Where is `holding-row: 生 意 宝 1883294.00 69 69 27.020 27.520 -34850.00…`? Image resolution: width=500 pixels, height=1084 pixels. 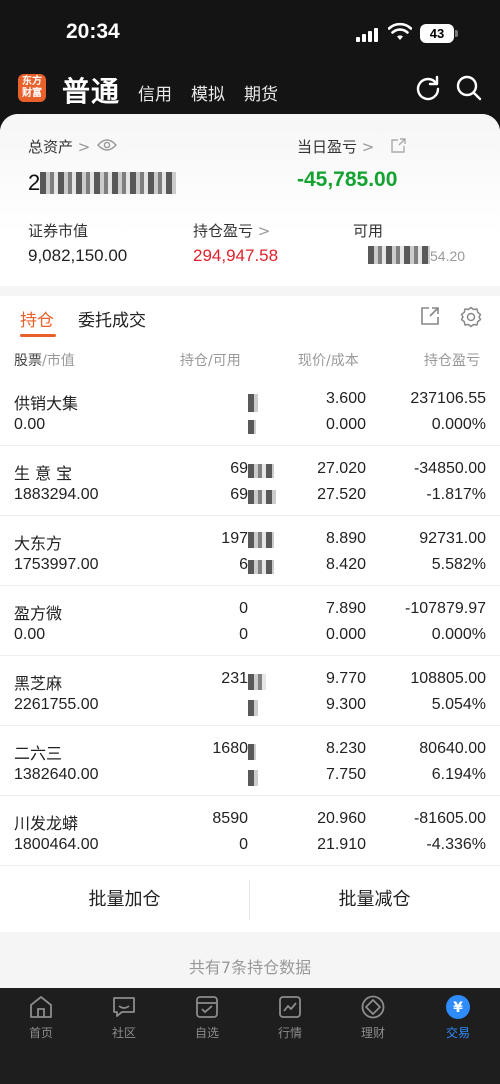
holding-row: 生 意 宝 1883294.00 69 69 27.020 27.520 -34850.00… is located at coordinates (250, 481).